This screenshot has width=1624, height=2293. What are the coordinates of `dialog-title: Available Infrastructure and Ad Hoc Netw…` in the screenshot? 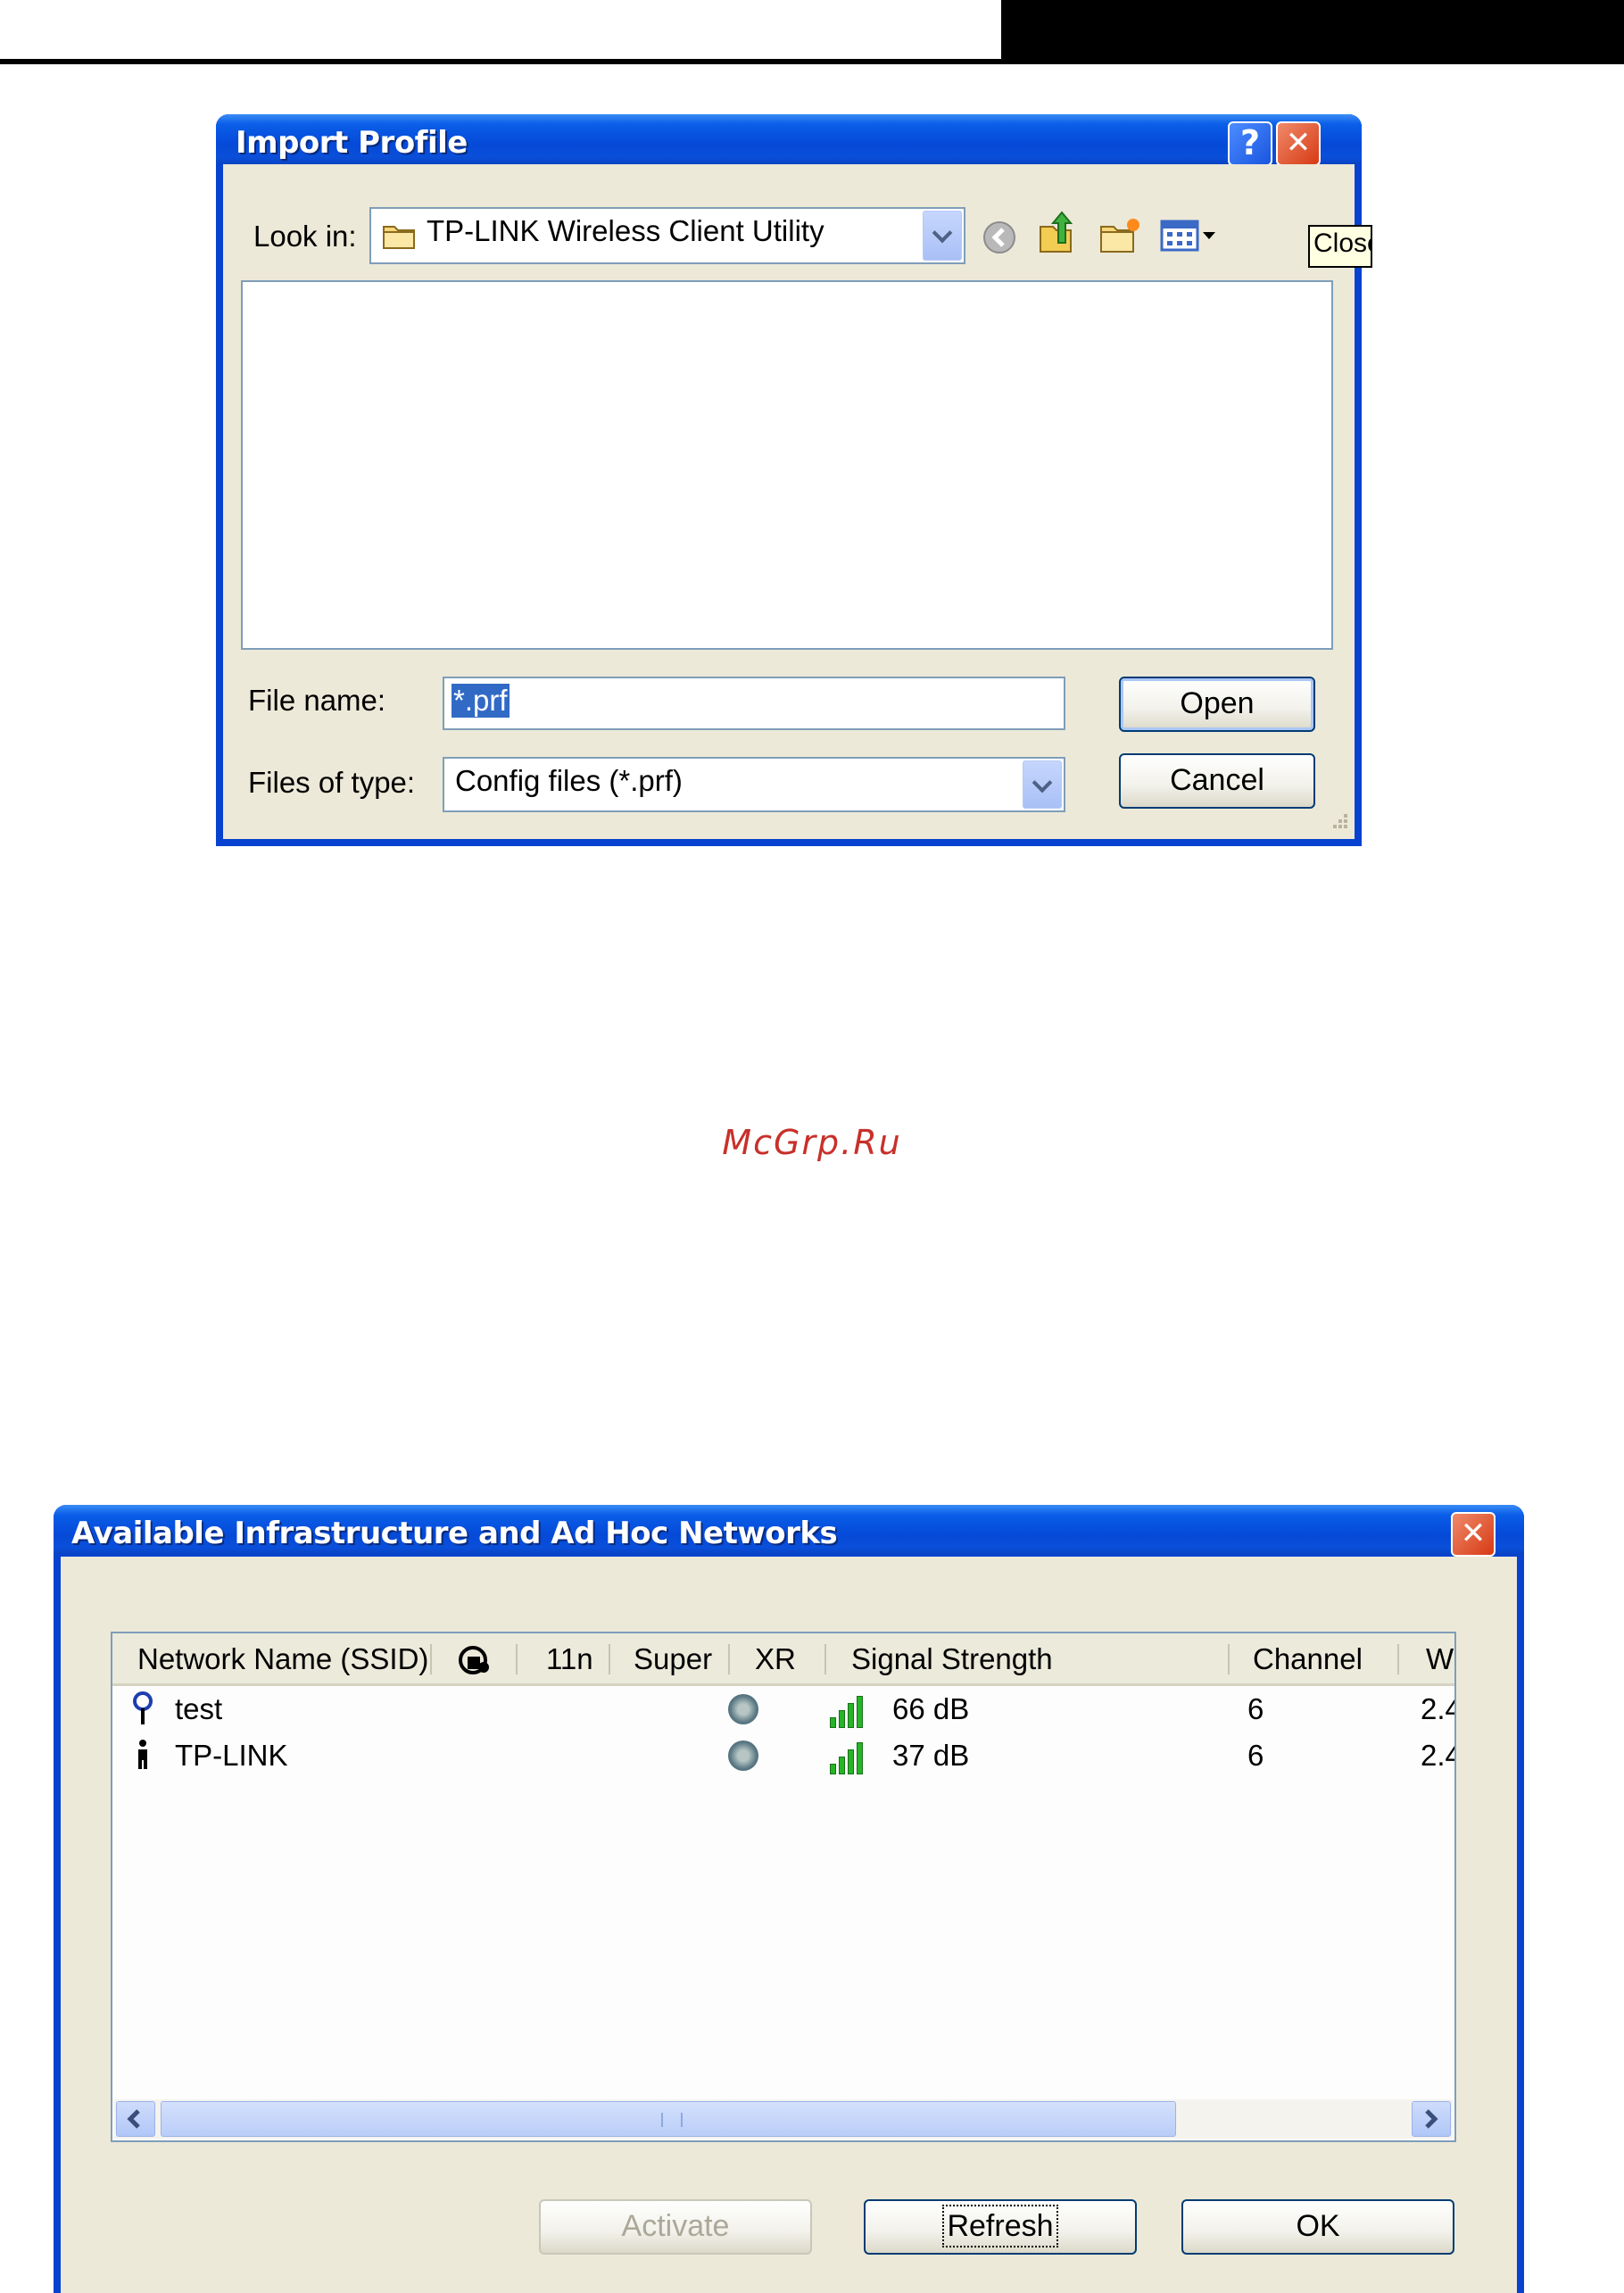 It's located at (454, 1533).